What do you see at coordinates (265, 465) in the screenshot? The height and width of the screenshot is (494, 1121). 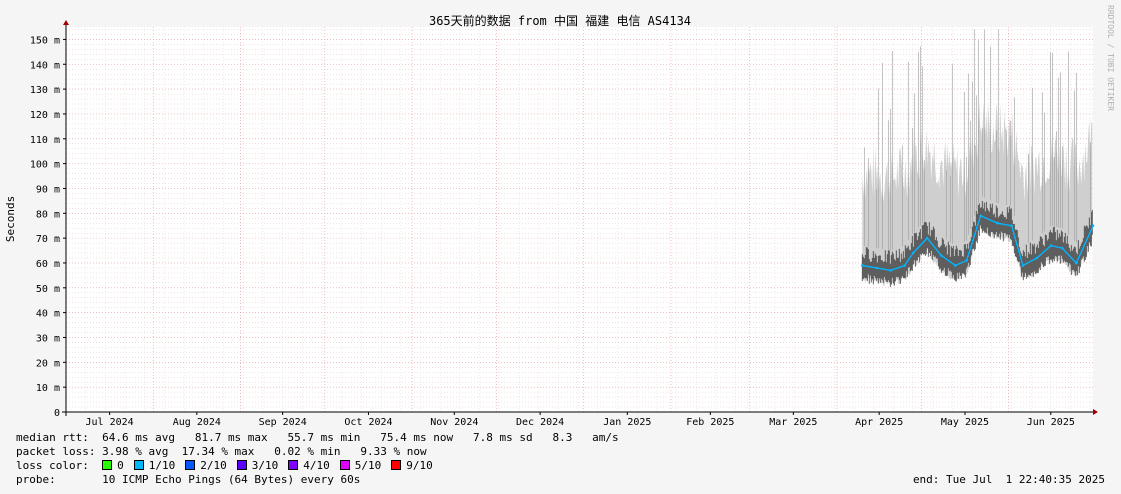 I see `loss-color-item-label: 3/10` at bounding box center [265, 465].